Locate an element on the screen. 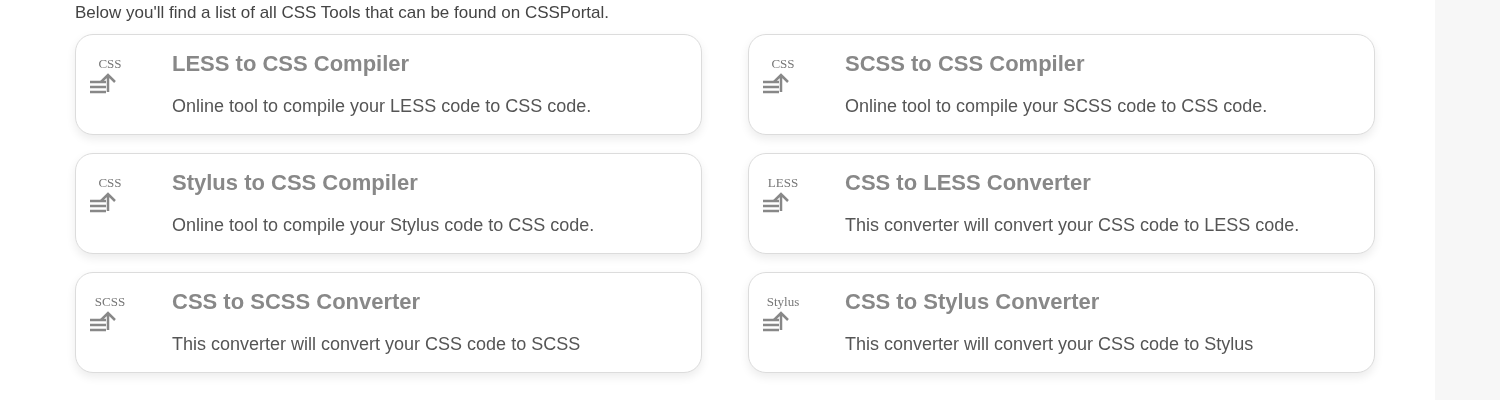 This screenshot has height=400, width=1500. tool-format-label: LESS is located at coordinates (783, 182).